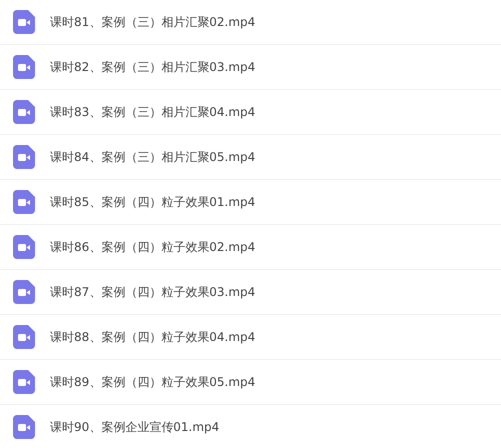  What do you see at coordinates (153, 112) in the screenshot?
I see `file-name: 课时83、案例（三）相片汇聚04.mp4` at bounding box center [153, 112].